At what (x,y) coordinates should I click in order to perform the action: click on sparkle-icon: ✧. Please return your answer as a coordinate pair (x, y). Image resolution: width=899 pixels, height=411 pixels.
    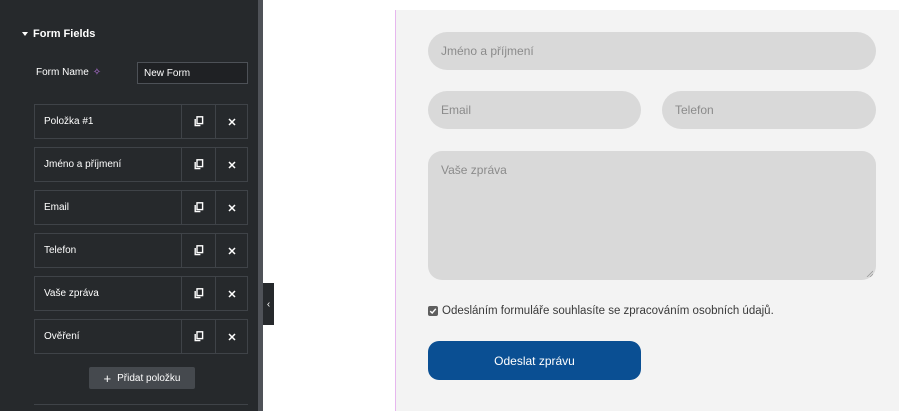
    Looking at the image, I should click on (97, 72).